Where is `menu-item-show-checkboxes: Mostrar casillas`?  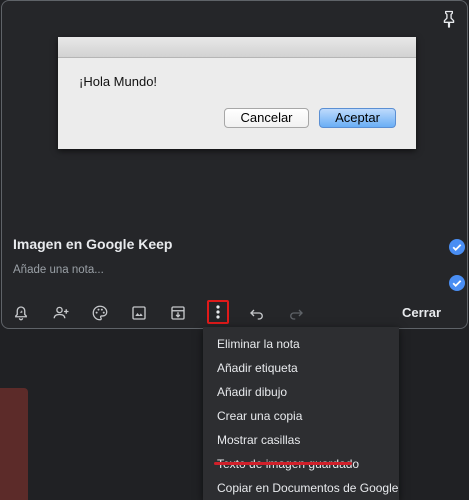 menu-item-show-checkboxes: Mostrar casillas is located at coordinates (258, 440).